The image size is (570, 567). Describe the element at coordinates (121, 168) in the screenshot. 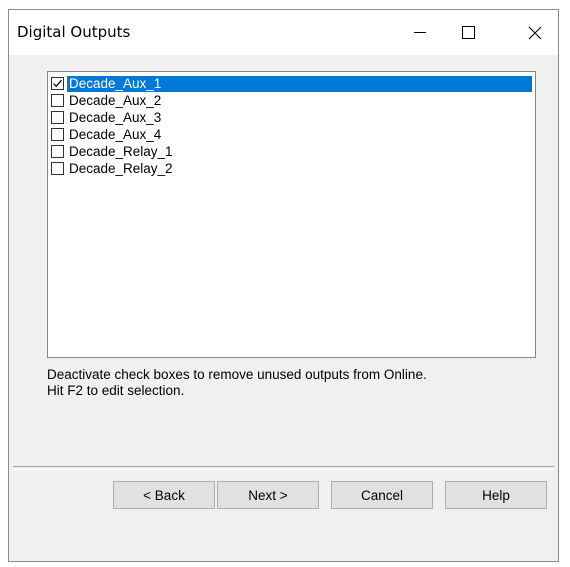

I see `list-item-label: Decade_Relay_2` at that location.